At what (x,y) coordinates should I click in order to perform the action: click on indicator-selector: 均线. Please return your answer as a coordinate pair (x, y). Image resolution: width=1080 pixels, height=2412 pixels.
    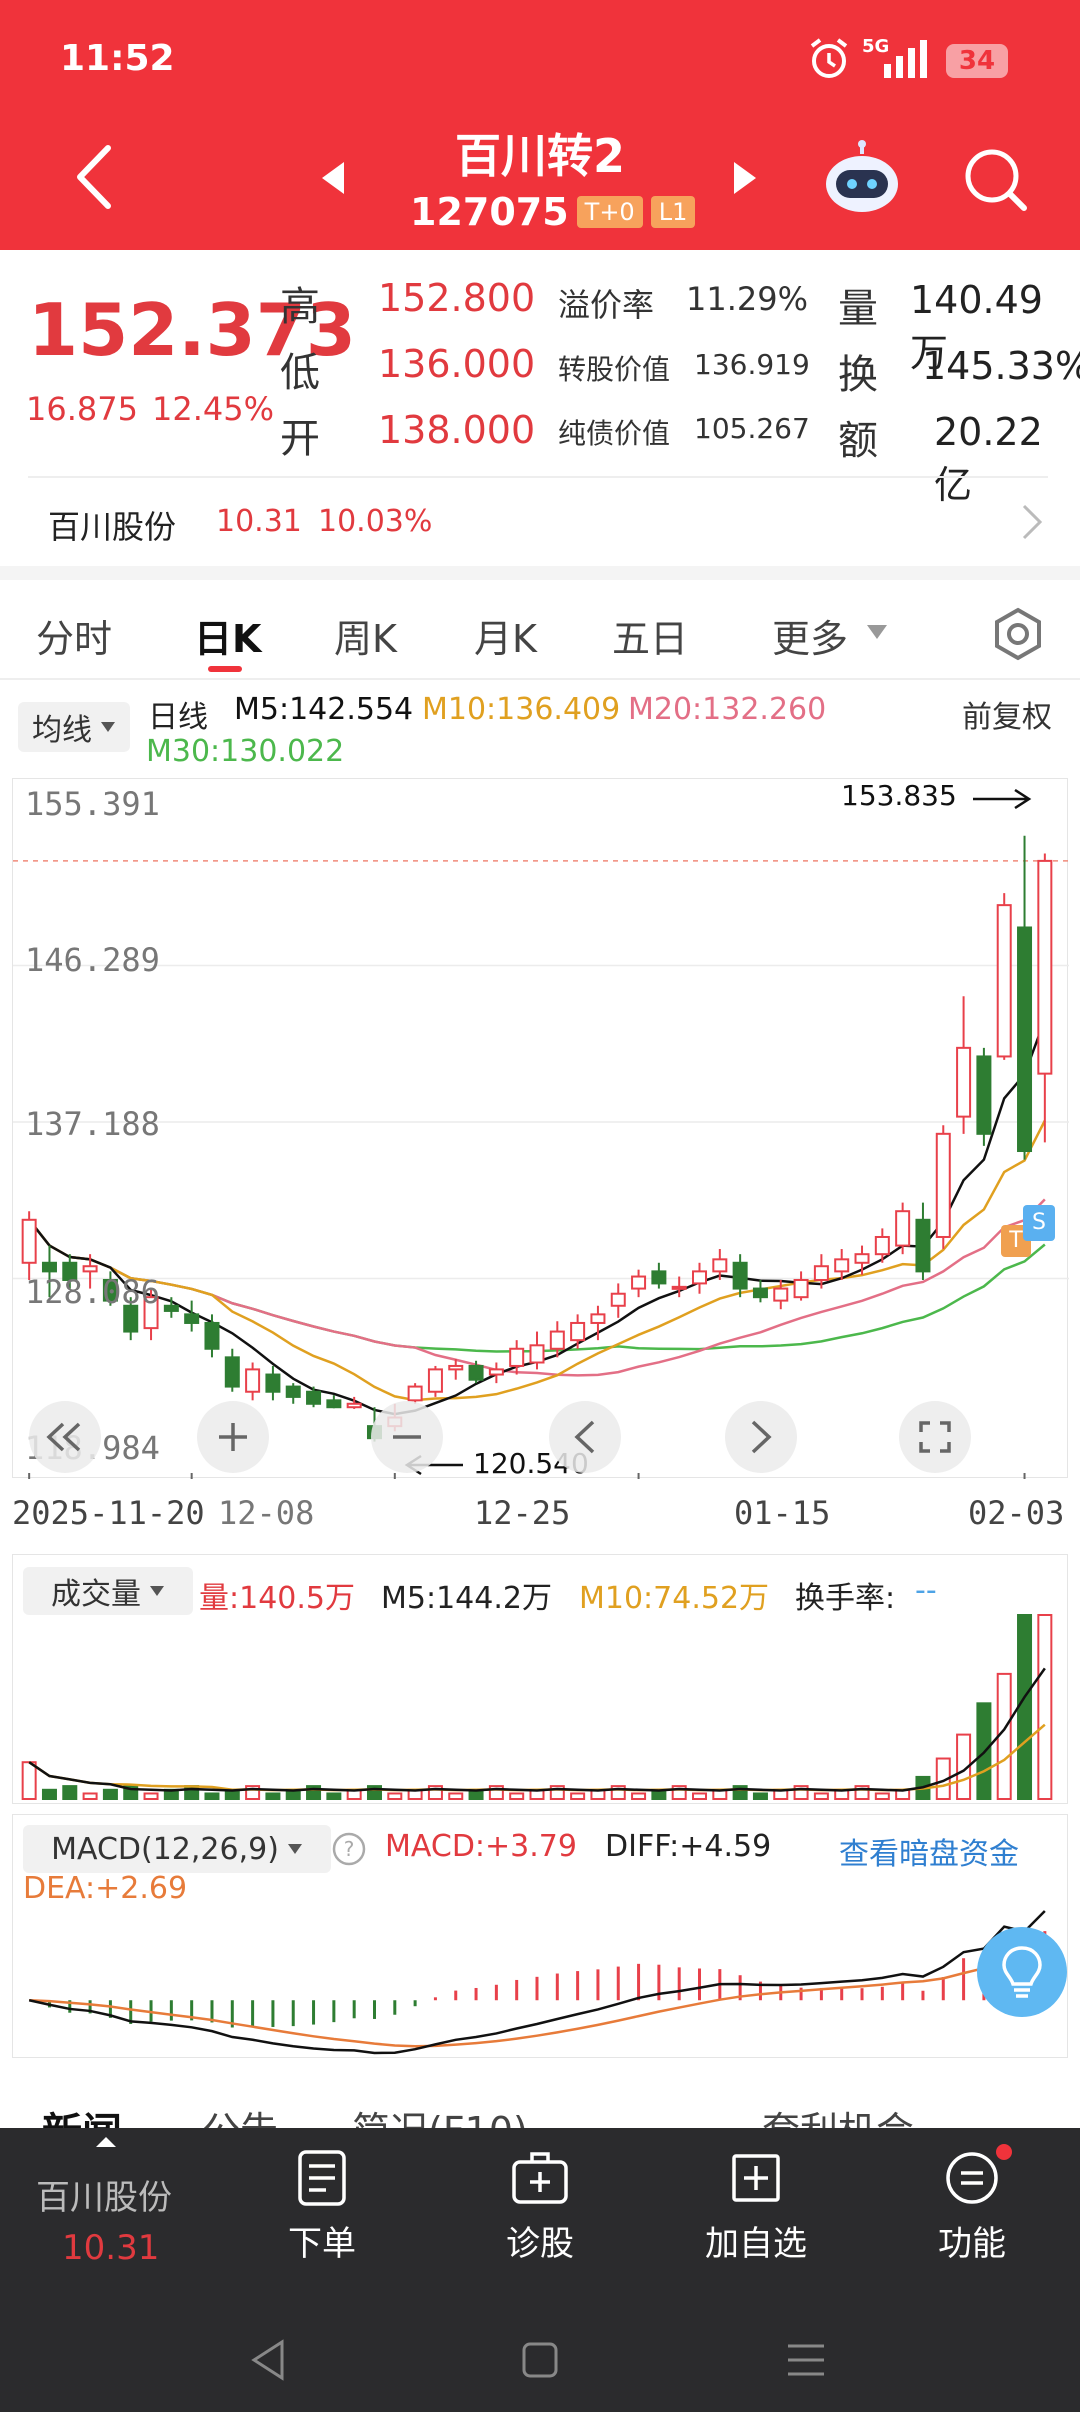
    Looking at the image, I should click on (74, 727).